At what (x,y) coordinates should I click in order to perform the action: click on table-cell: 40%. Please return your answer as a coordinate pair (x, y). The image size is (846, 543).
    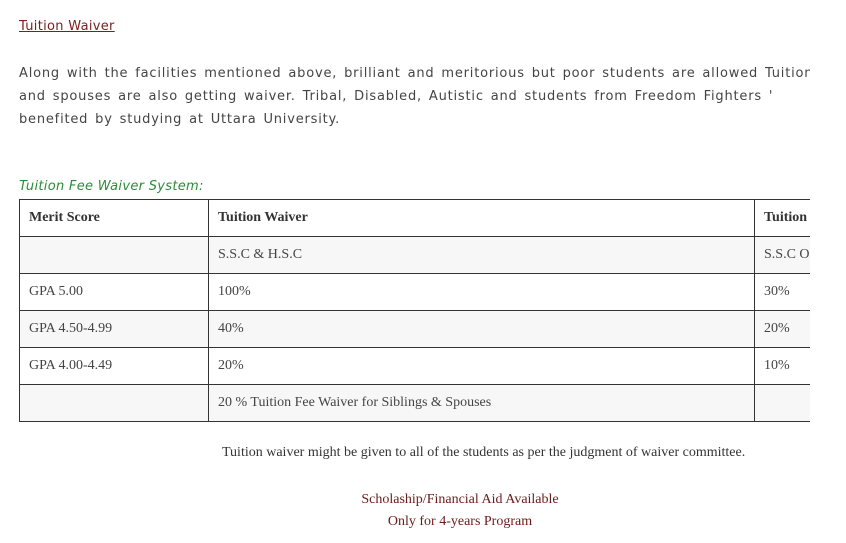
    Looking at the image, I should click on (481, 329).